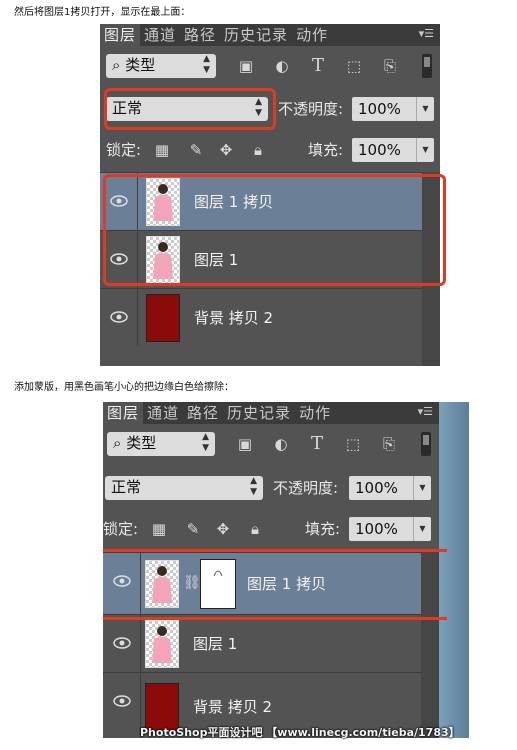  What do you see at coordinates (102, 12) in the screenshot?
I see `caption-top: 然后将图层1拷贝打开，显示在最上面：` at bounding box center [102, 12].